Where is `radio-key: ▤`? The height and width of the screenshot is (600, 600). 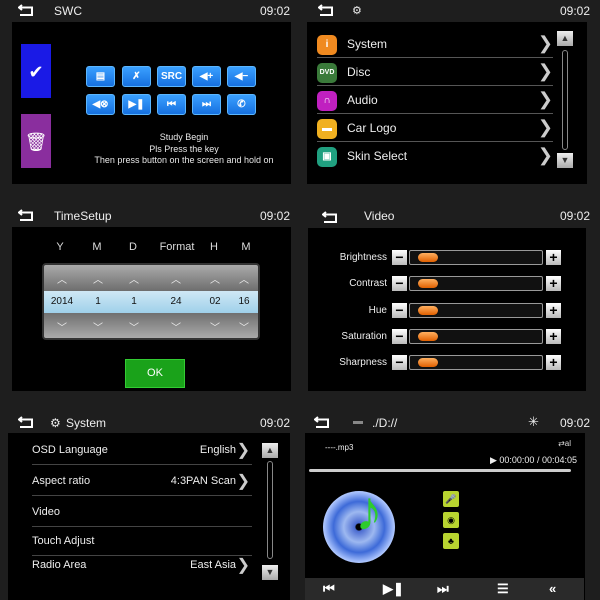
radio-key: ▤ is located at coordinates (100, 76).